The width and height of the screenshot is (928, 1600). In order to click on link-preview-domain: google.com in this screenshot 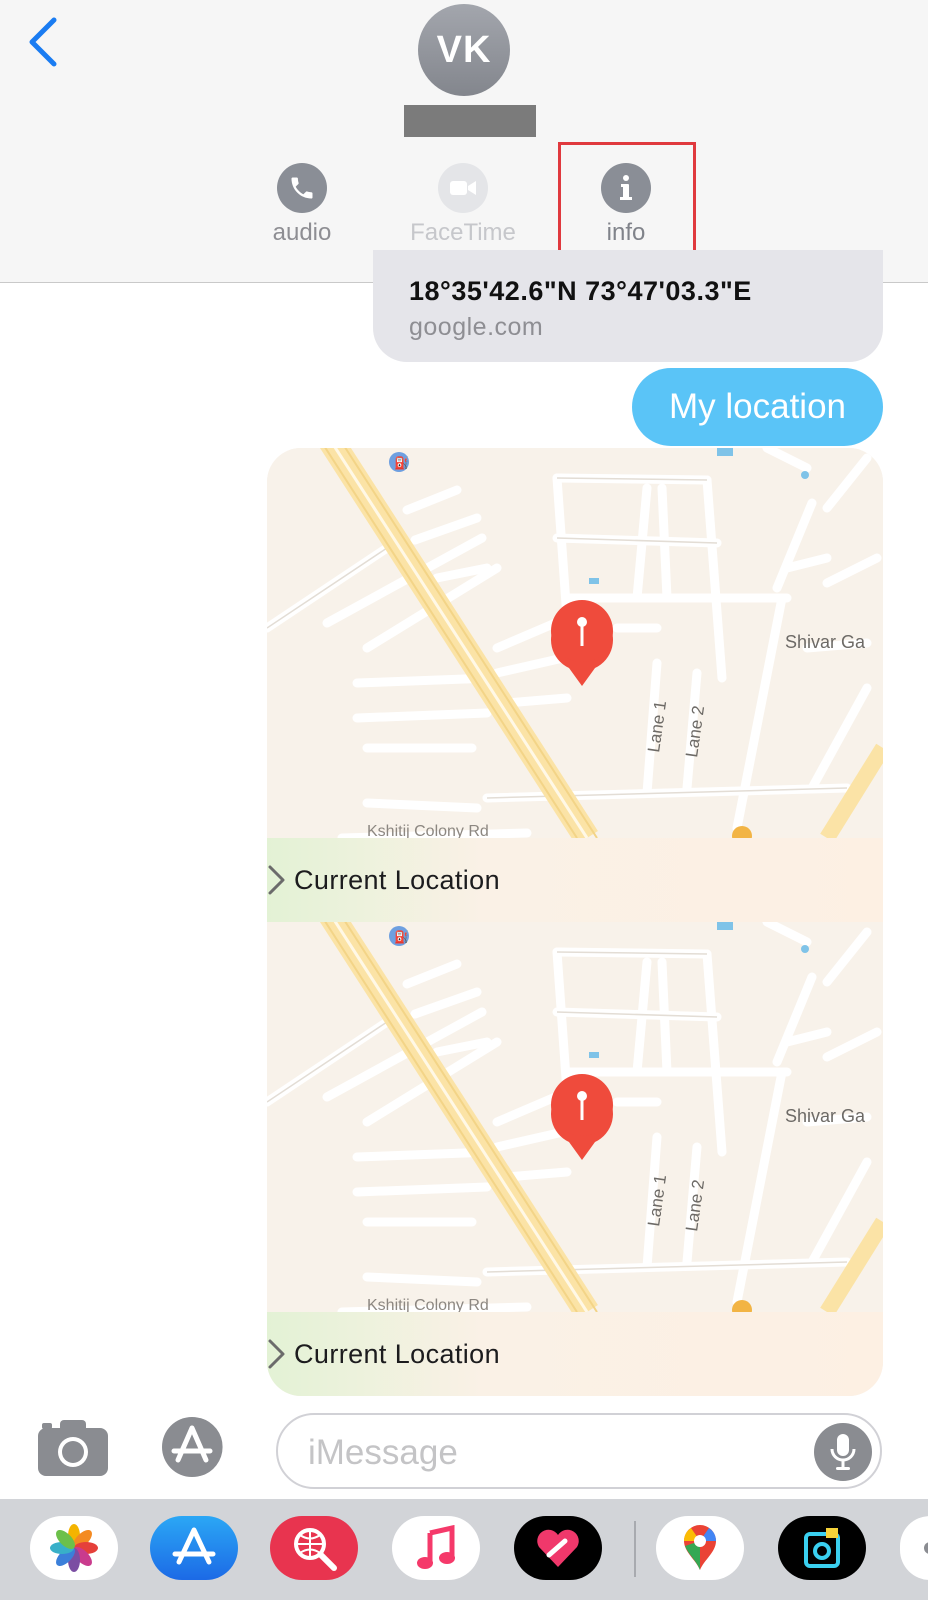, I will do `click(476, 327)`.